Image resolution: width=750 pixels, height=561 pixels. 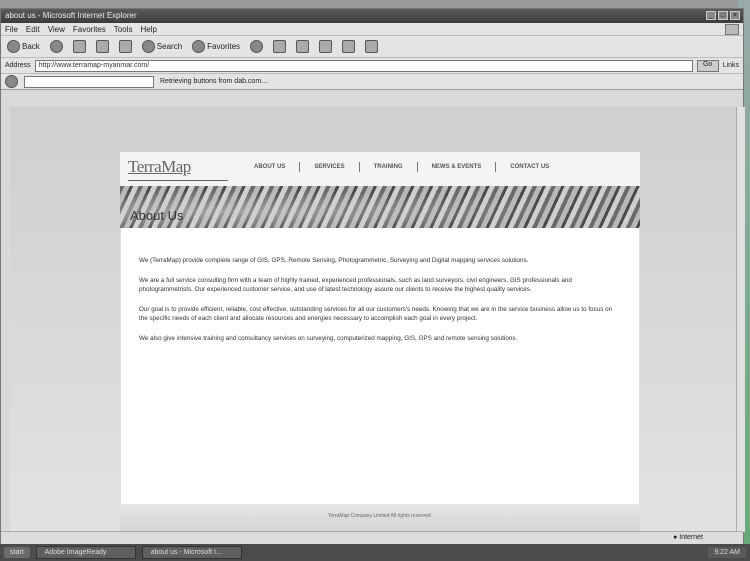 I want to click on home-button, so click(x=125, y=46).